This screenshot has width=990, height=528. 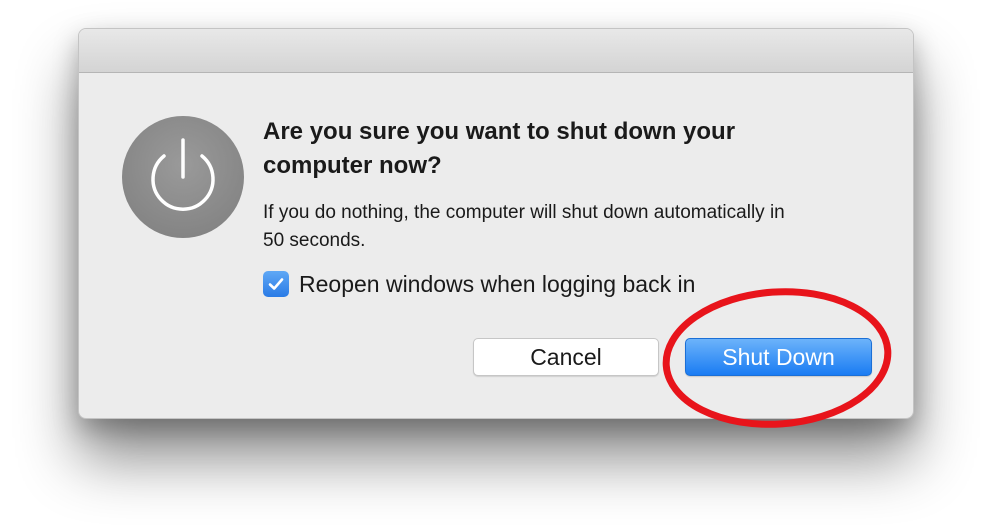 What do you see at coordinates (566, 357) in the screenshot?
I see `cancel-button: Cancel` at bounding box center [566, 357].